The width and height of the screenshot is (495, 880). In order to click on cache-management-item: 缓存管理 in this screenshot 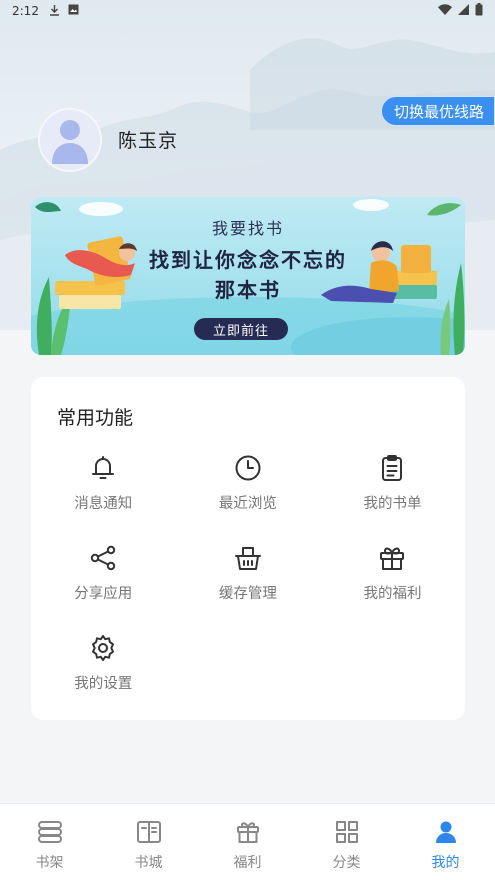, I will do `click(248, 584)`.